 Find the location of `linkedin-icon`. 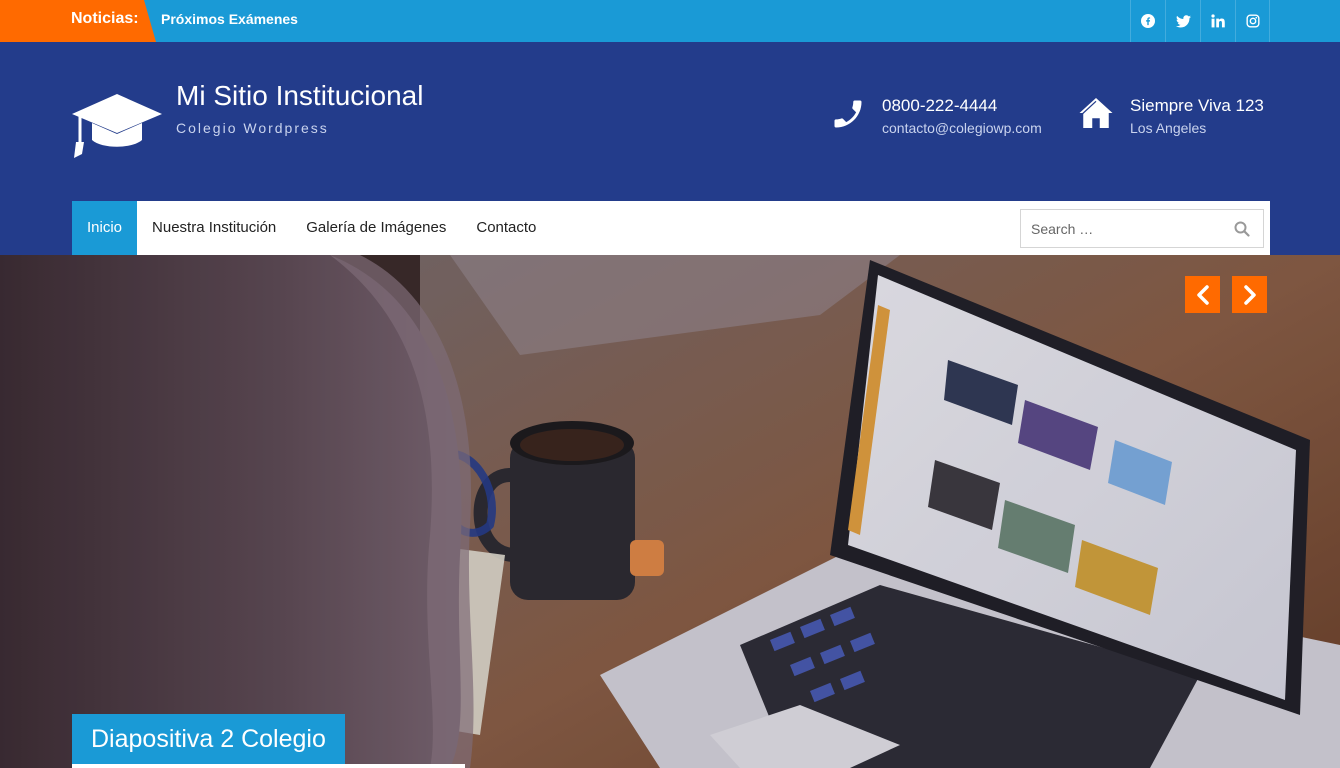

linkedin-icon is located at coordinates (1218, 21).